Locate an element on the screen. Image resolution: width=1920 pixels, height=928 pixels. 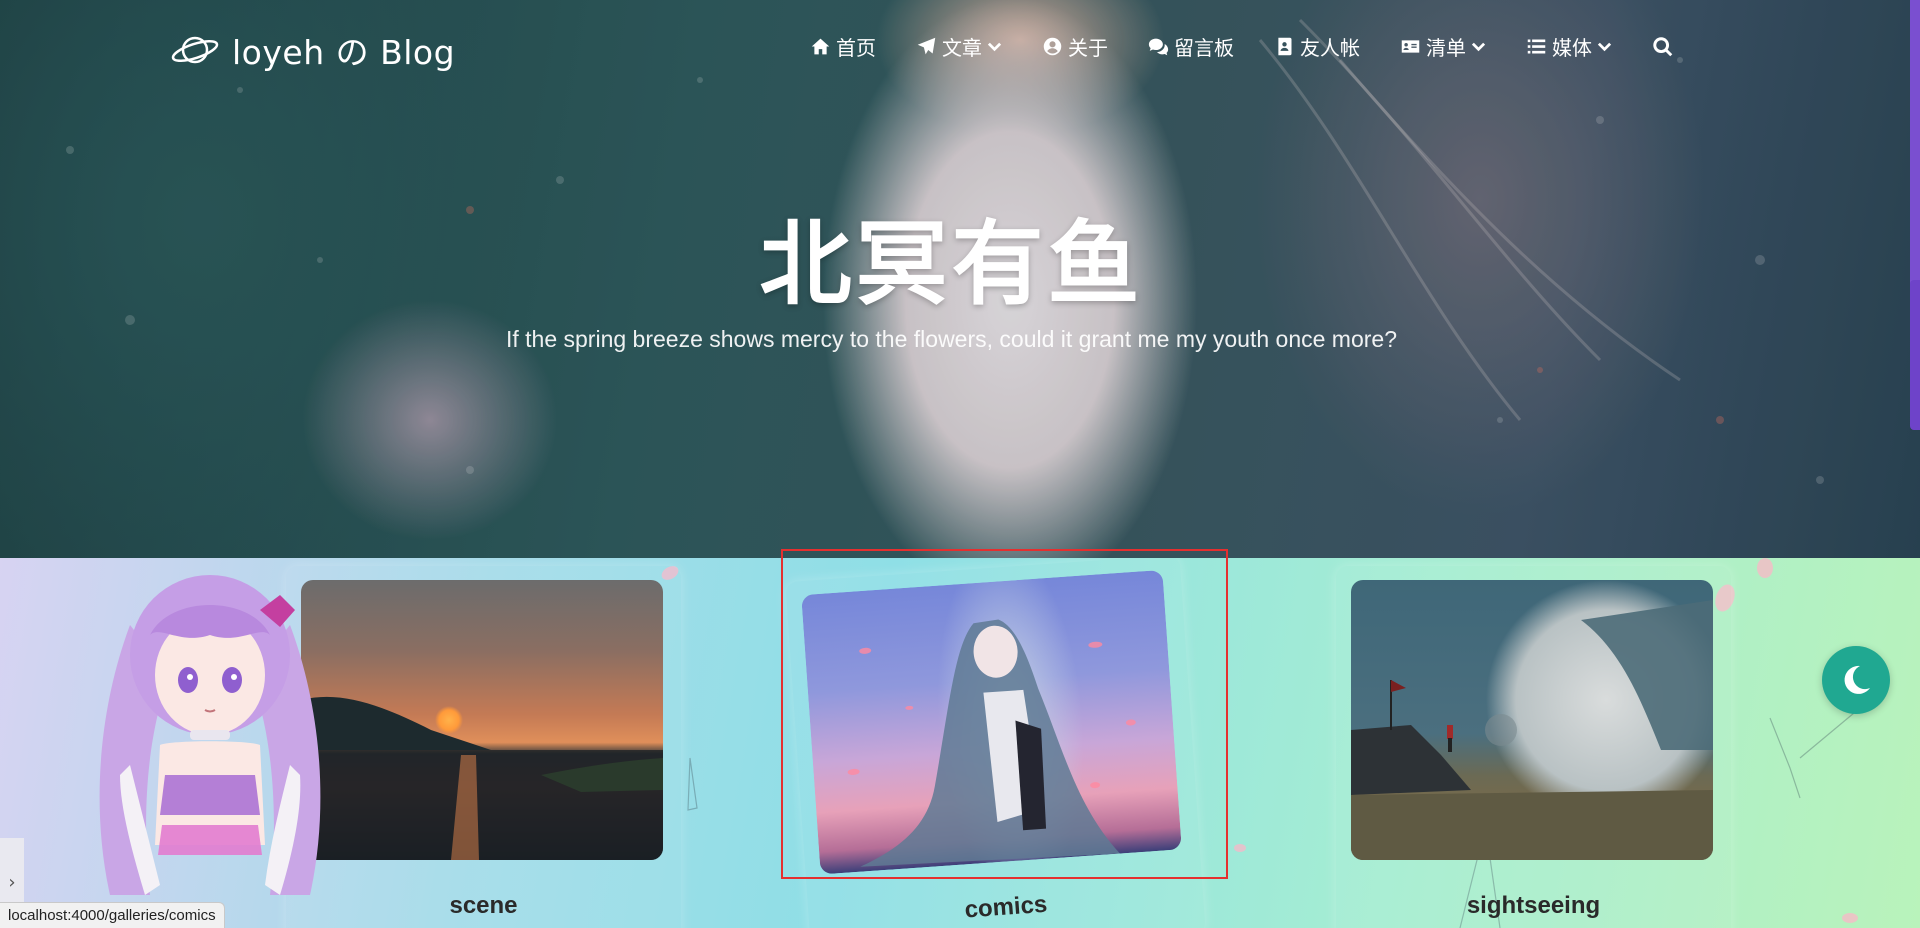
nav-item-friends: 友人帐 is located at coordinates (1317, 46).